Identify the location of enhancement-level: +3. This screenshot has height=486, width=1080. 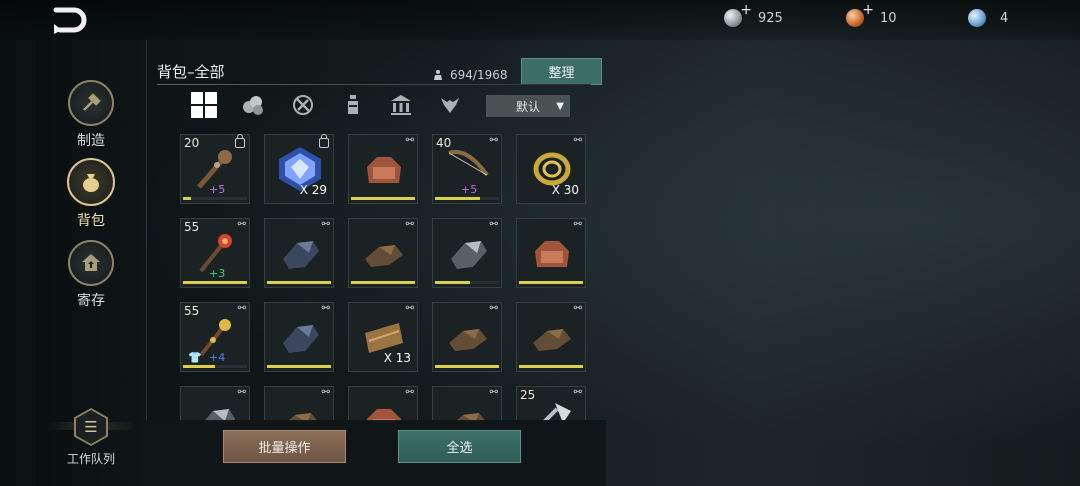
(217, 273).